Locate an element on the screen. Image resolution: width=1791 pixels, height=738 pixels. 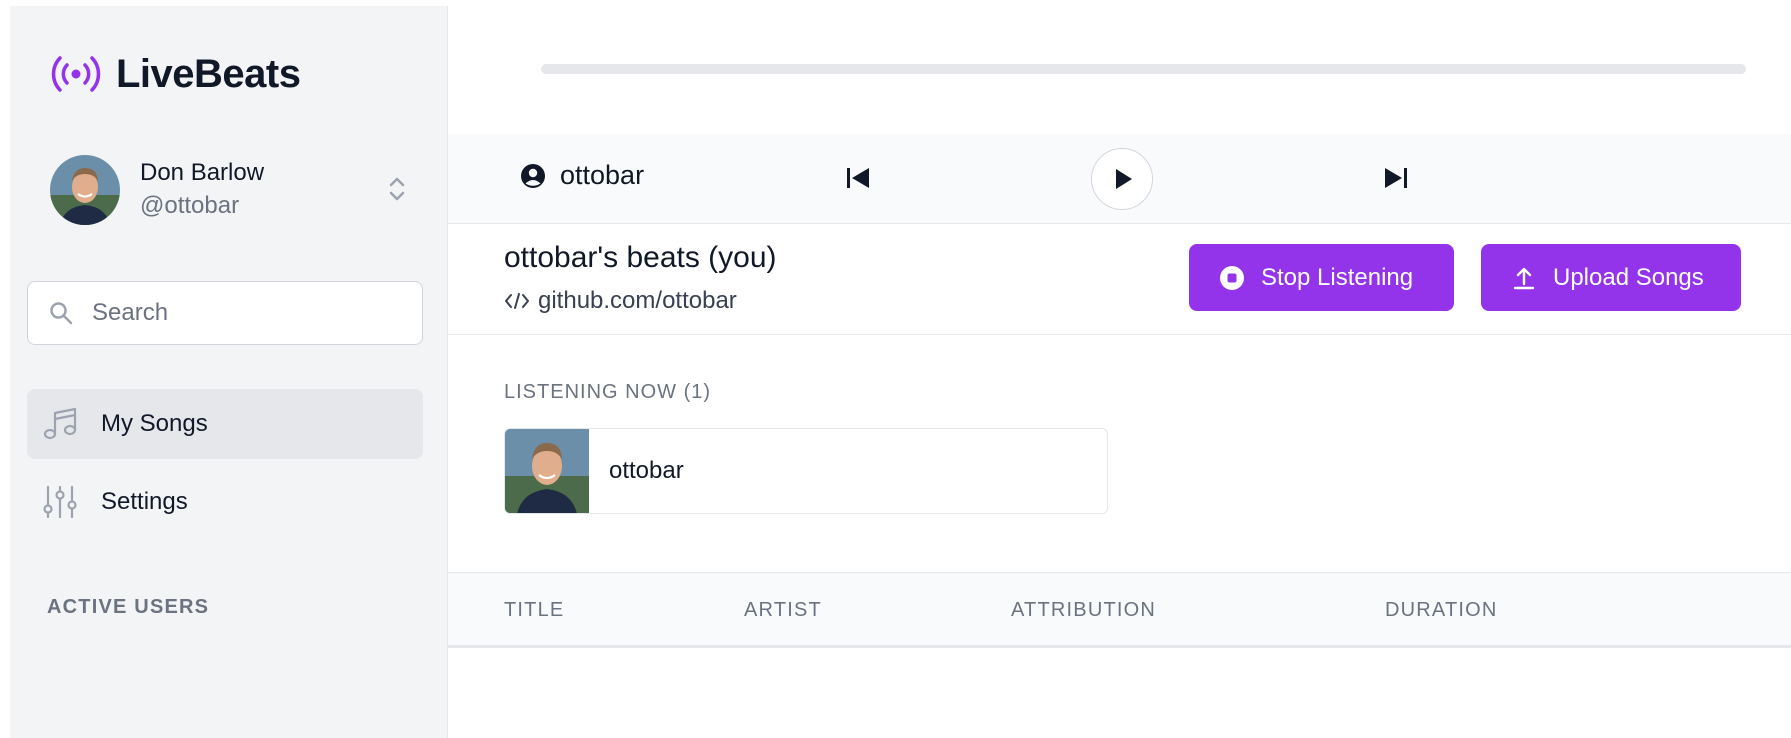
player-current-user: ottobar is located at coordinates (582, 175).